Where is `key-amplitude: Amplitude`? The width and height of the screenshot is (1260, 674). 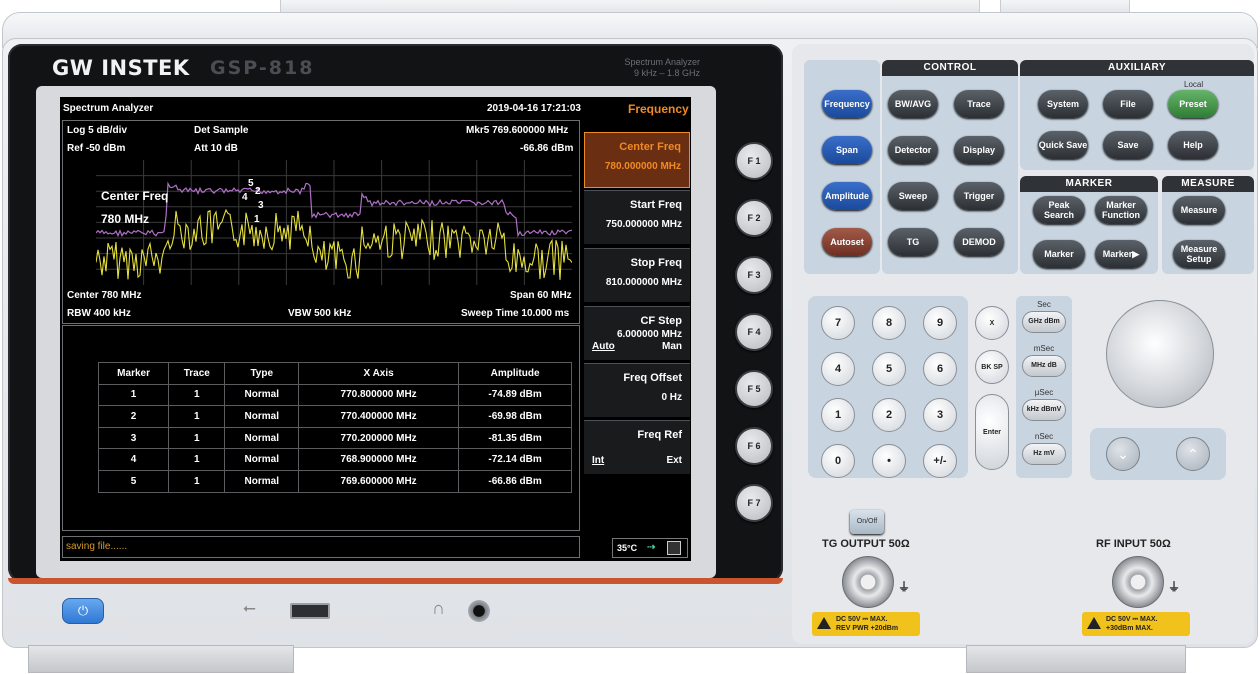
key-amplitude: Amplitude is located at coordinates (847, 196).